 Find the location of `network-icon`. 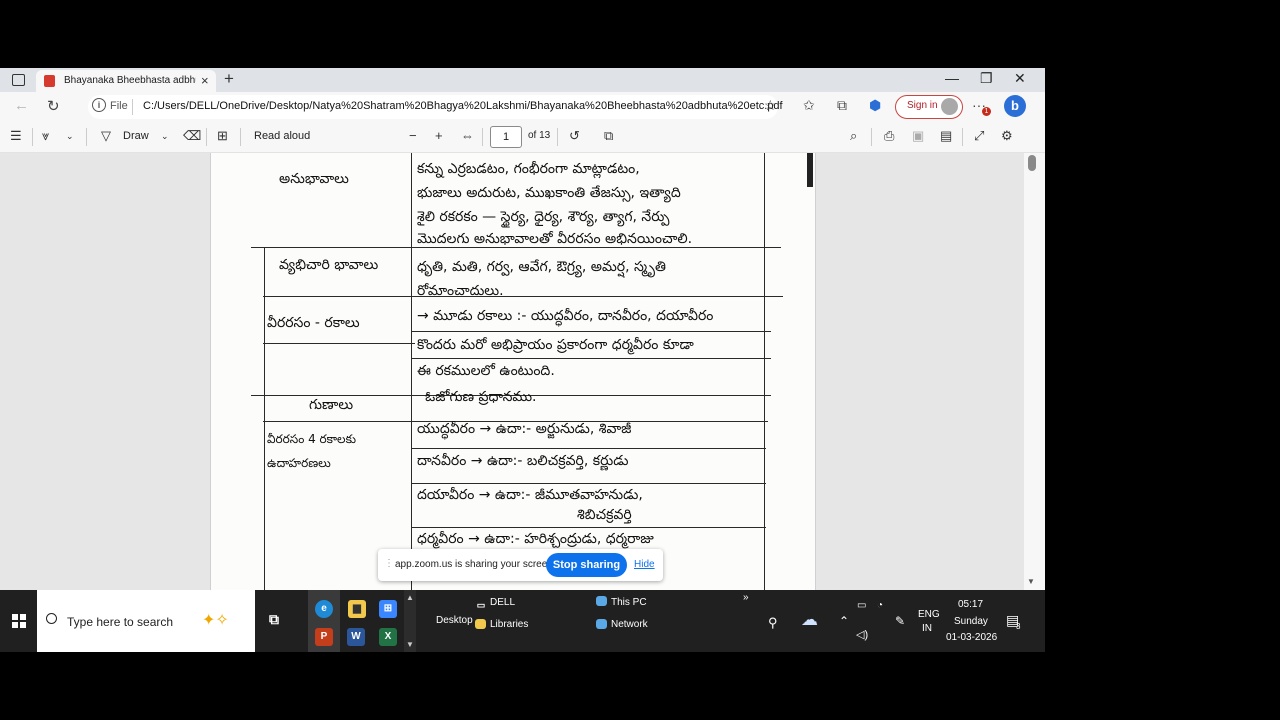

network-icon is located at coordinates (601, 624).